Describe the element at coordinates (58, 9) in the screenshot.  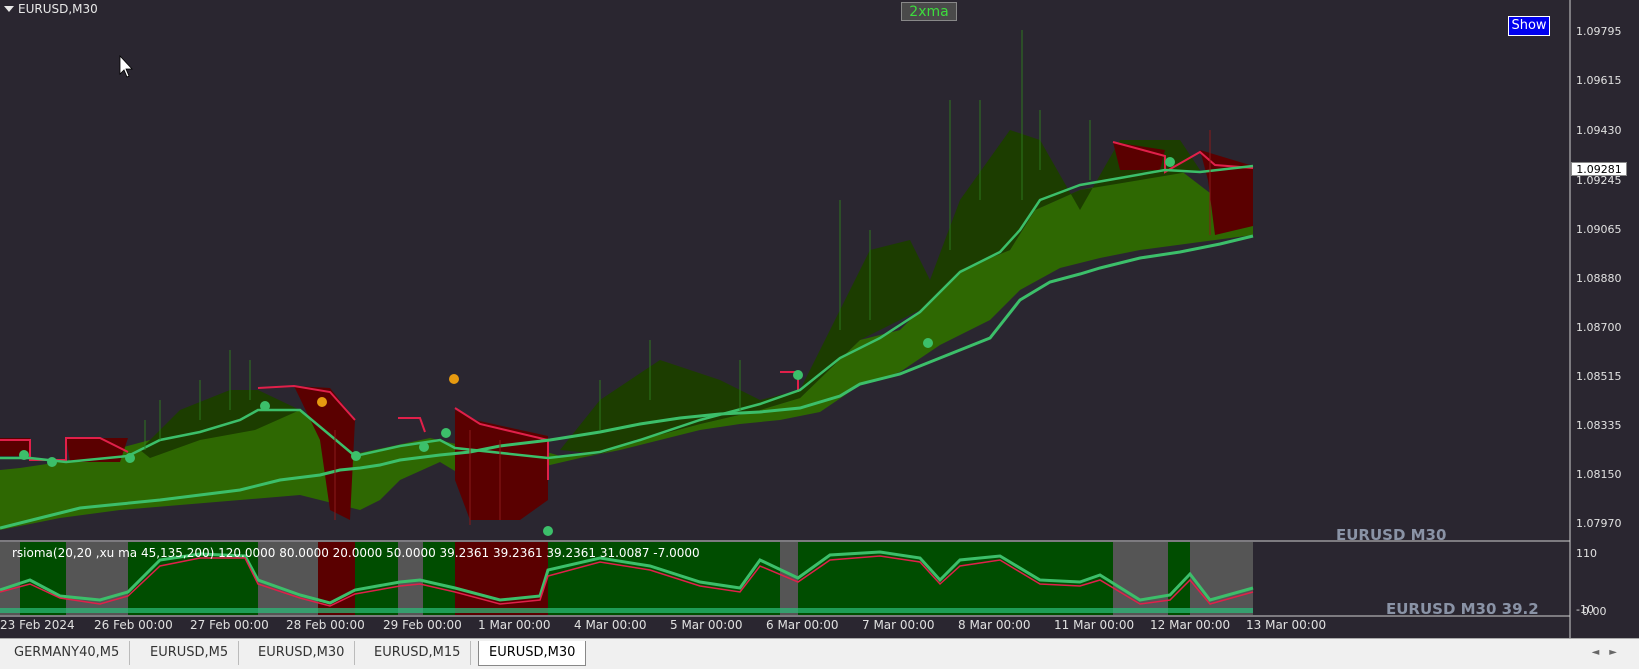
I see `chart-title-label: EURUSD,M30` at that location.